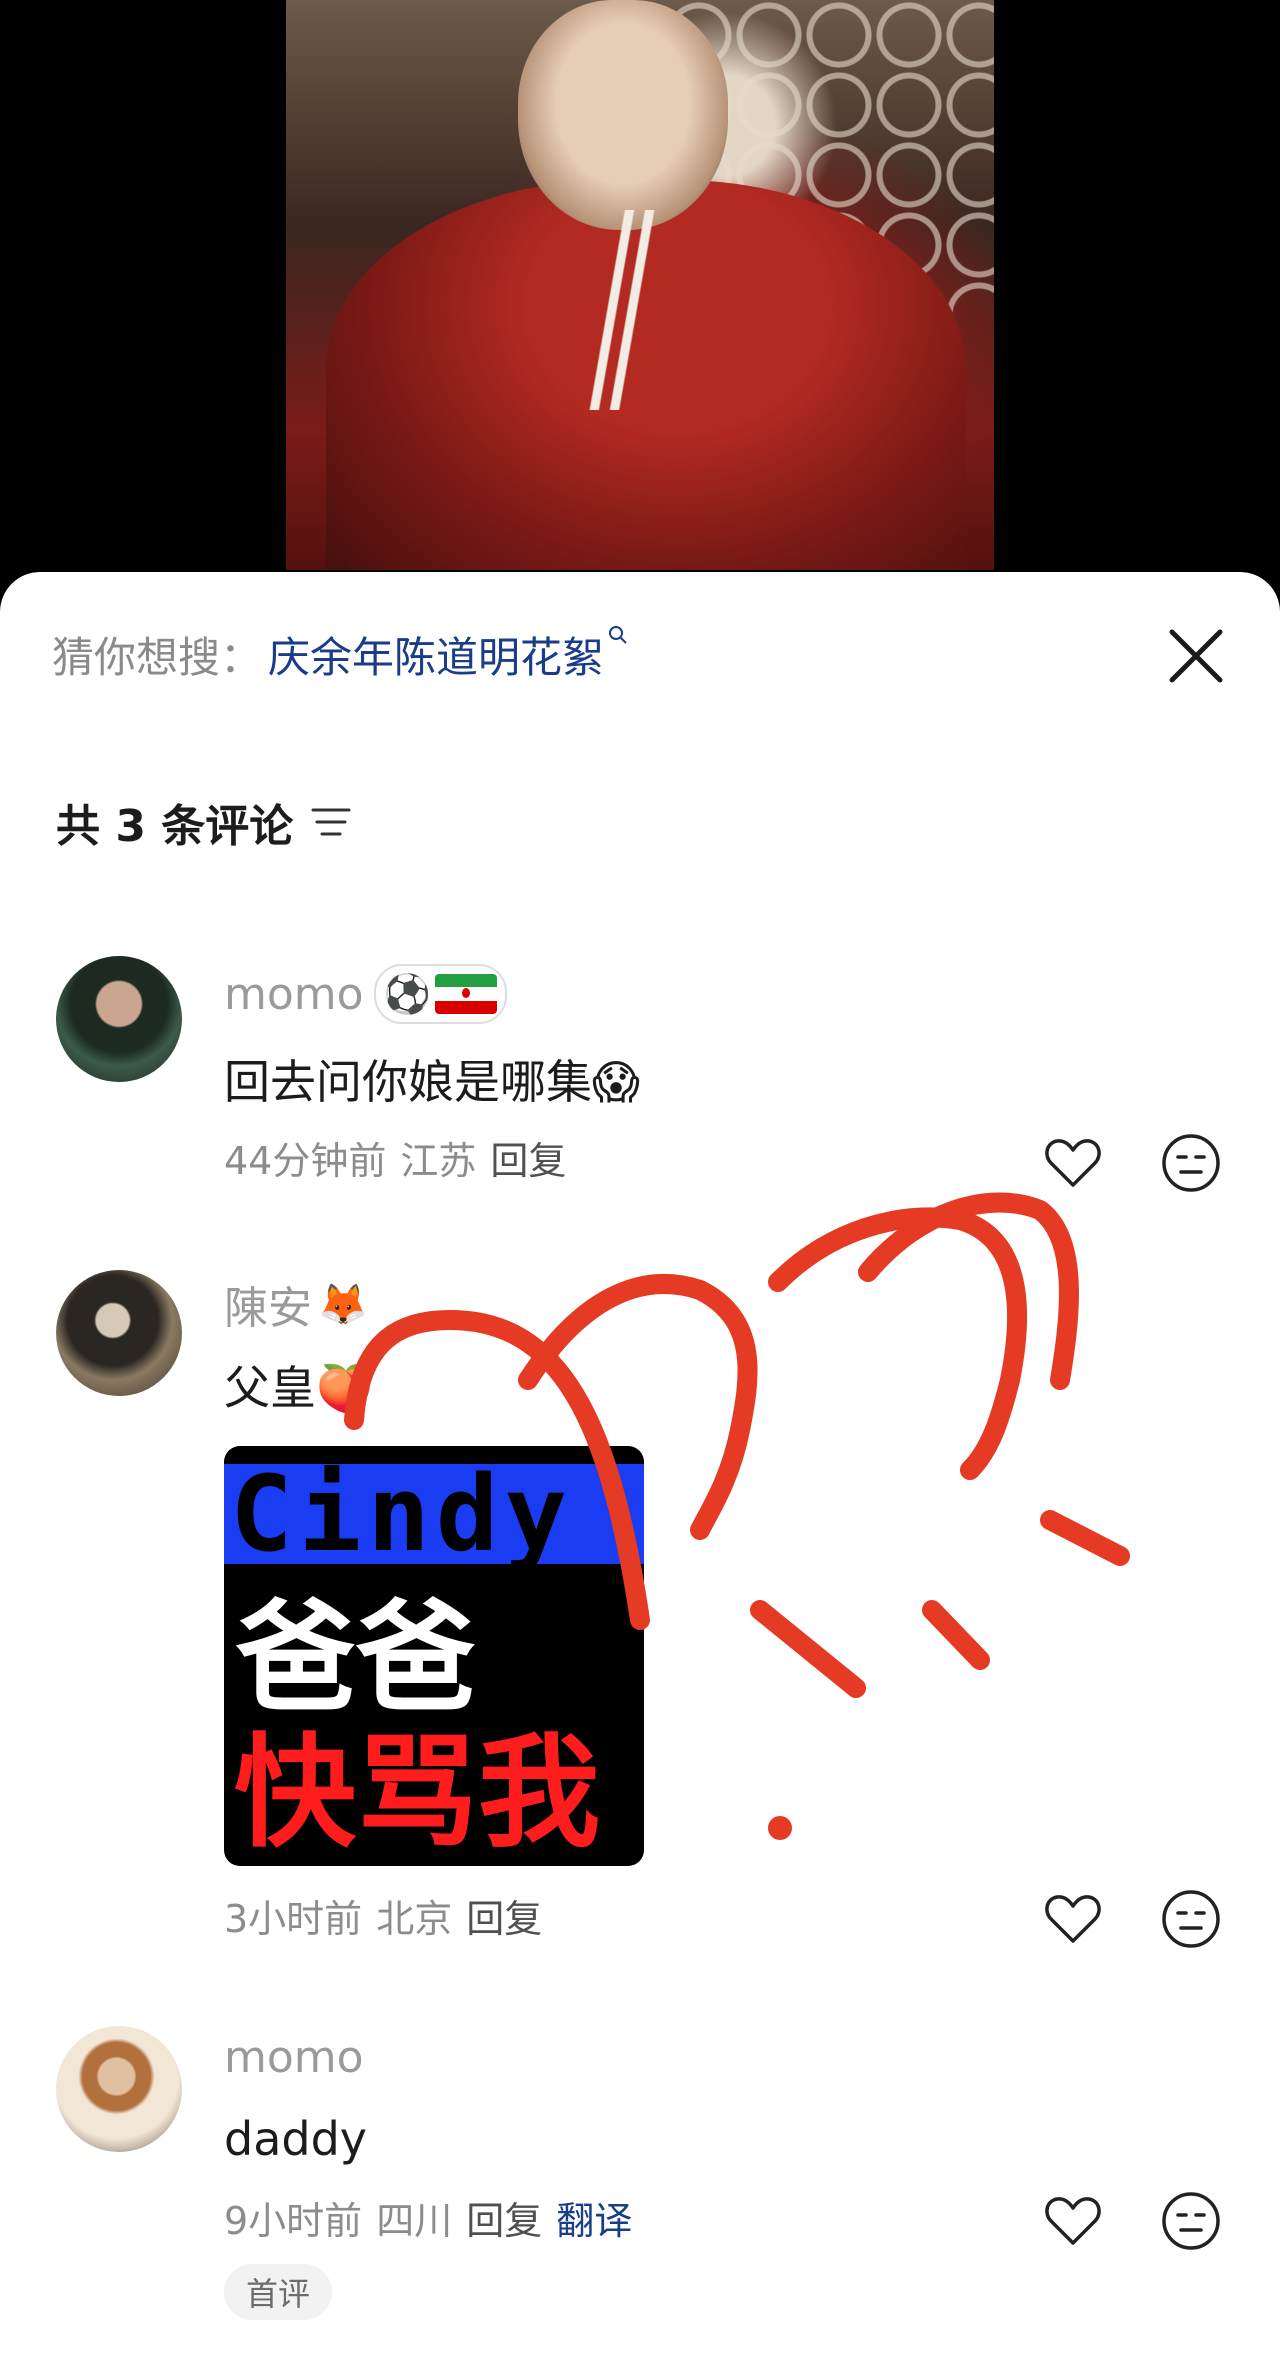 The height and width of the screenshot is (2366, 1280). What do you see at coordinates (293, 1919) in the screenshot?
I see `comment-time: 3小时前` at bounding box center [293, 1919].